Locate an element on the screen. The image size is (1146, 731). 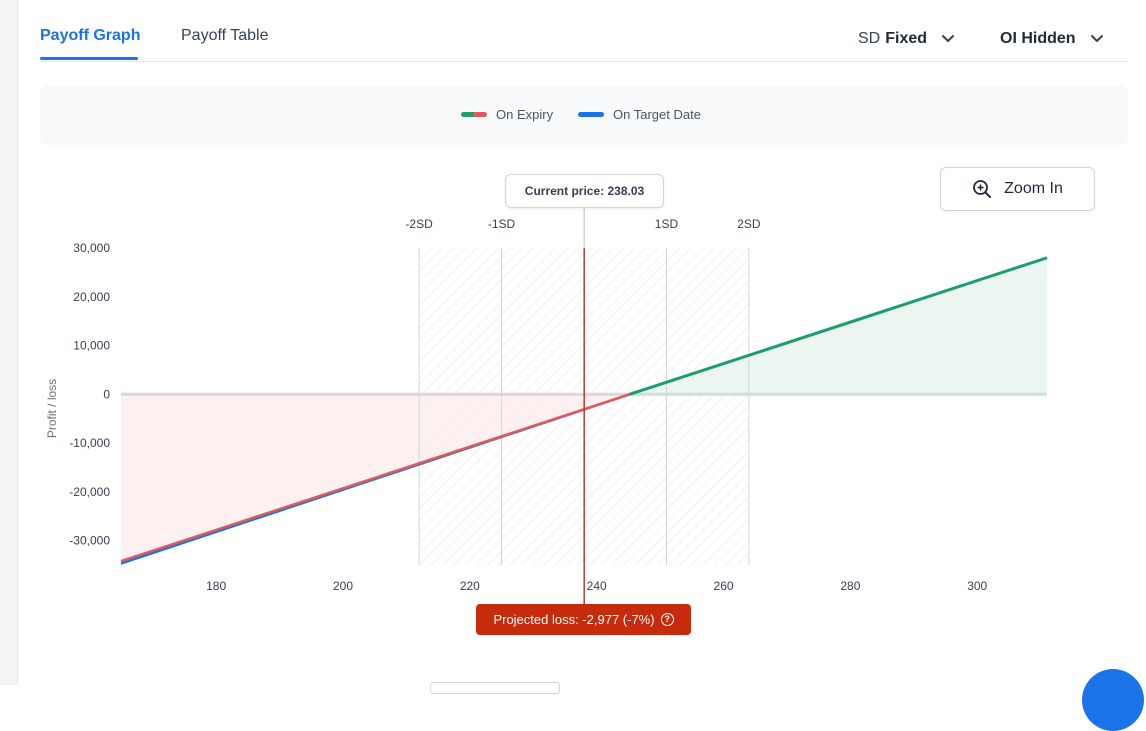
x-tick-label: 180 is located at coordinates (216, 586).